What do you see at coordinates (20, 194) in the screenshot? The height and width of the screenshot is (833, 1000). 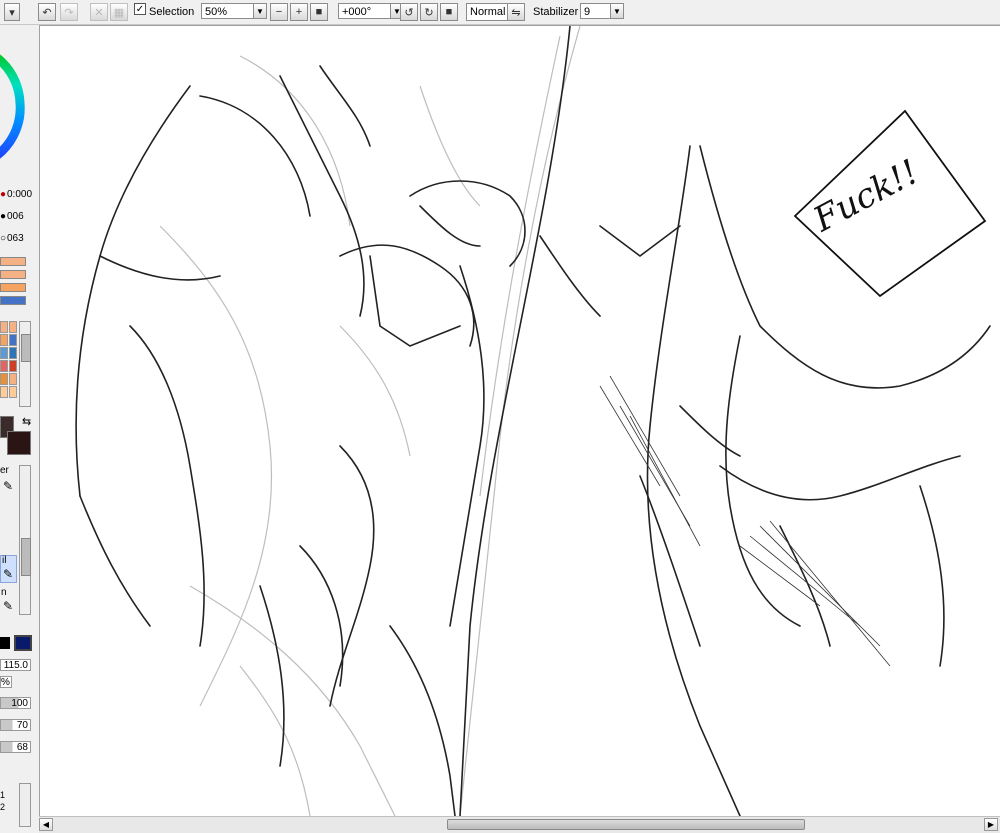 I see `nav-value-1: 0:000` at bounding box center [20, 194].